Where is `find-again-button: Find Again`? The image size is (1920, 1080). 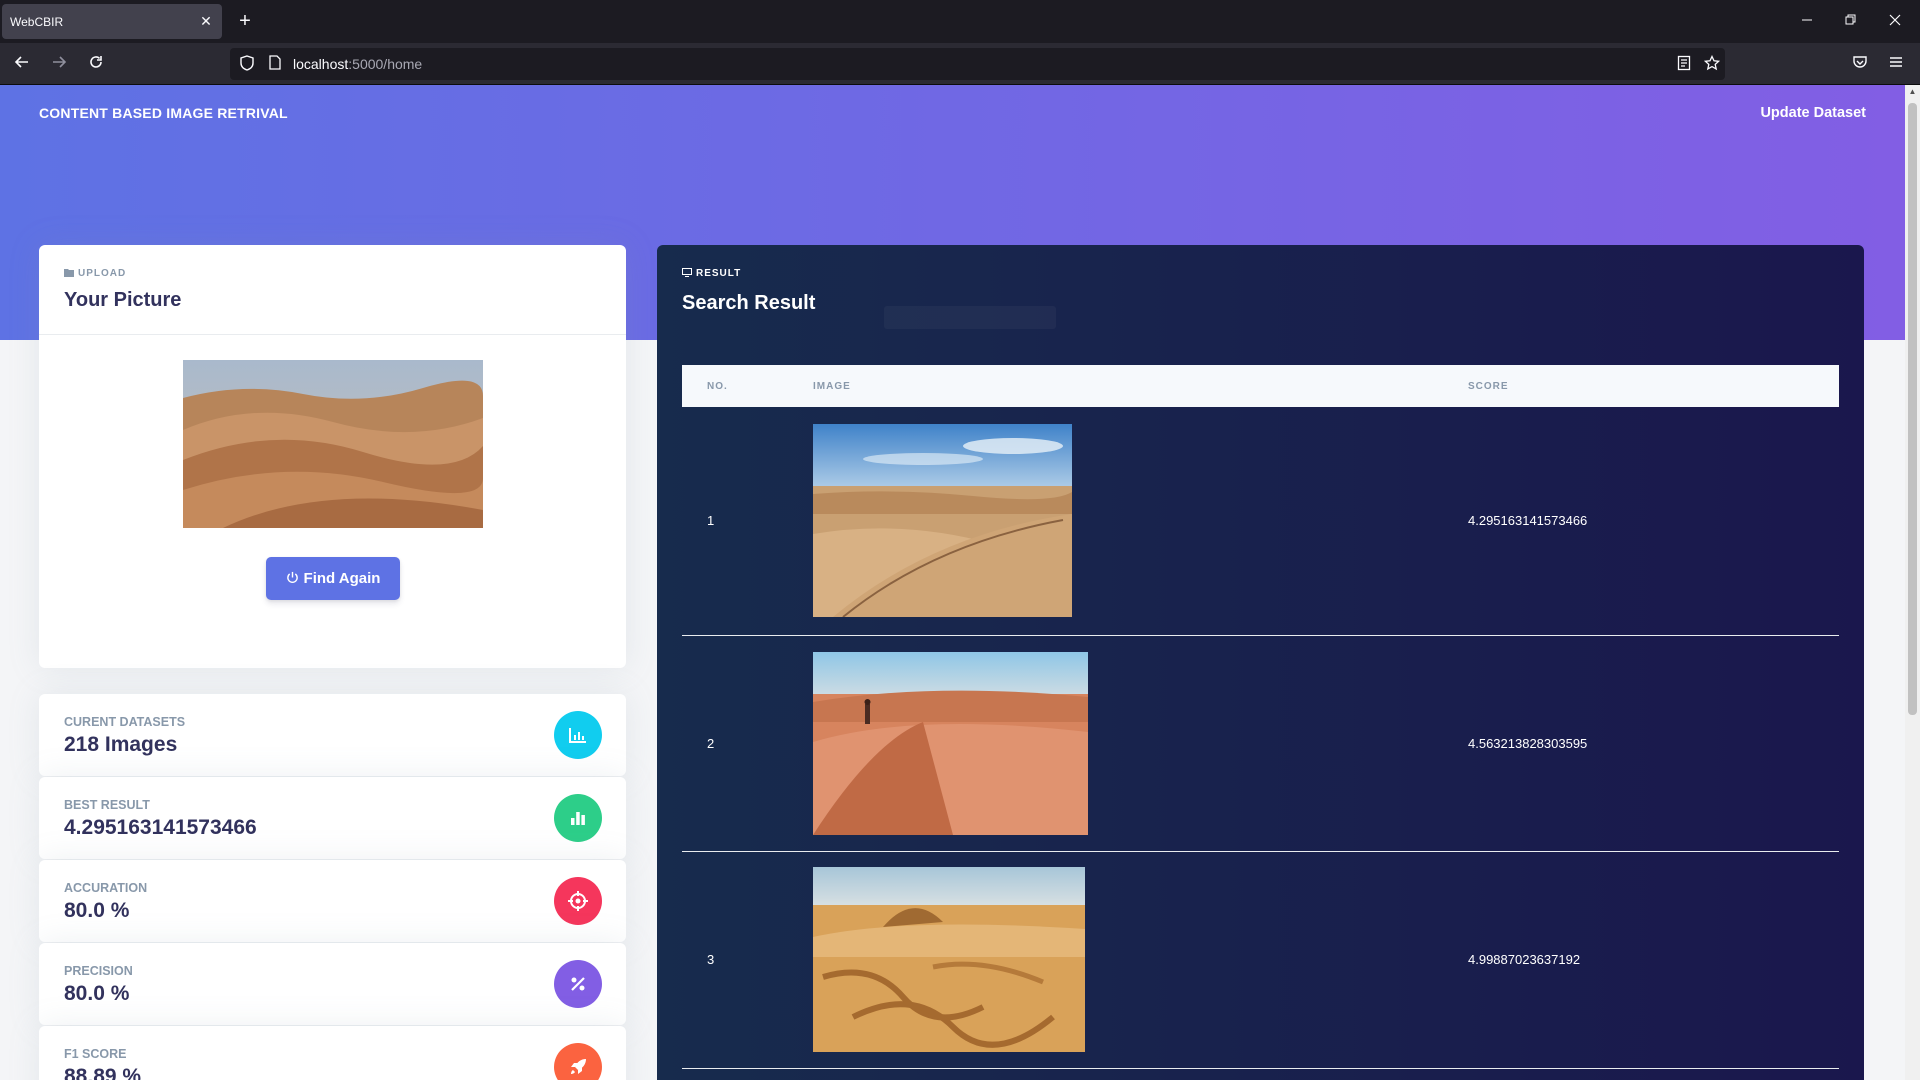
find-again-button: Find Again is located at coordinates (333, 578).